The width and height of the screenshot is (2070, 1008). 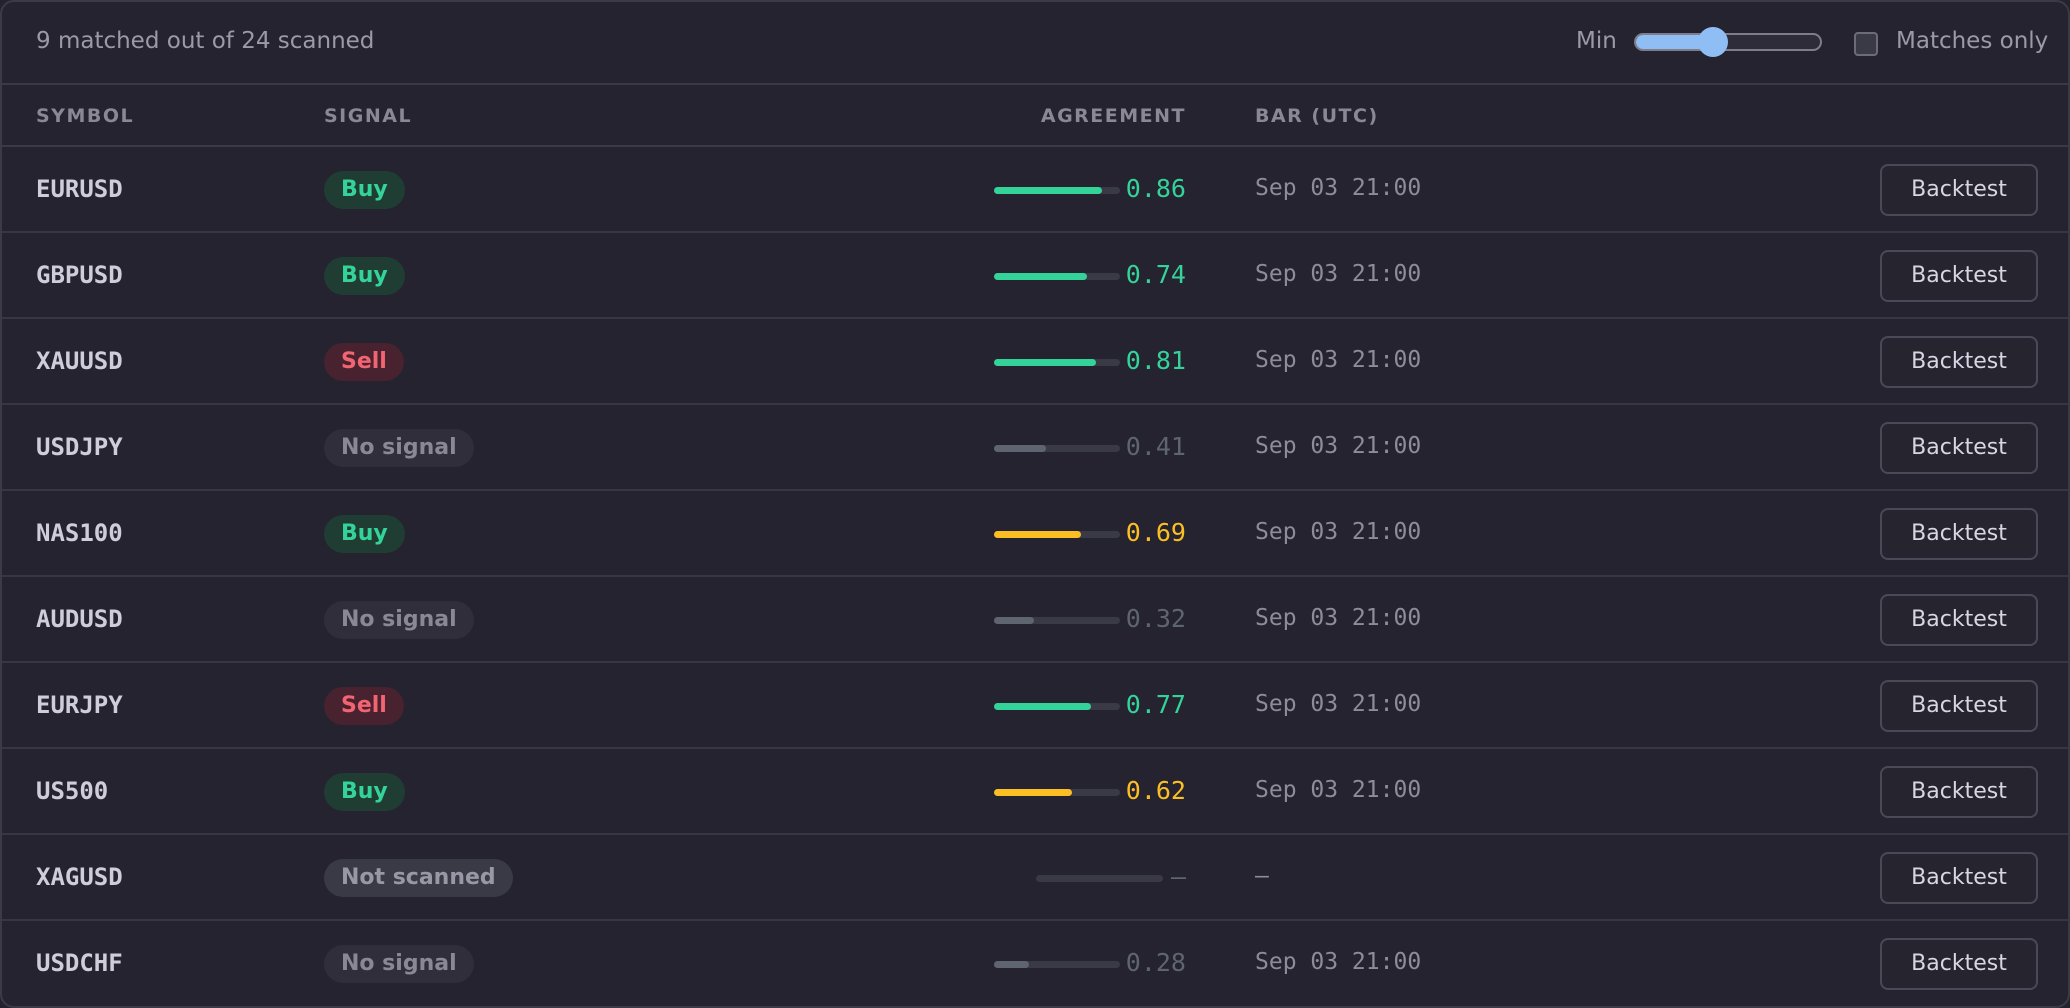 I want to click on agreement-score: 0.81, so click(x=1155, y=360).